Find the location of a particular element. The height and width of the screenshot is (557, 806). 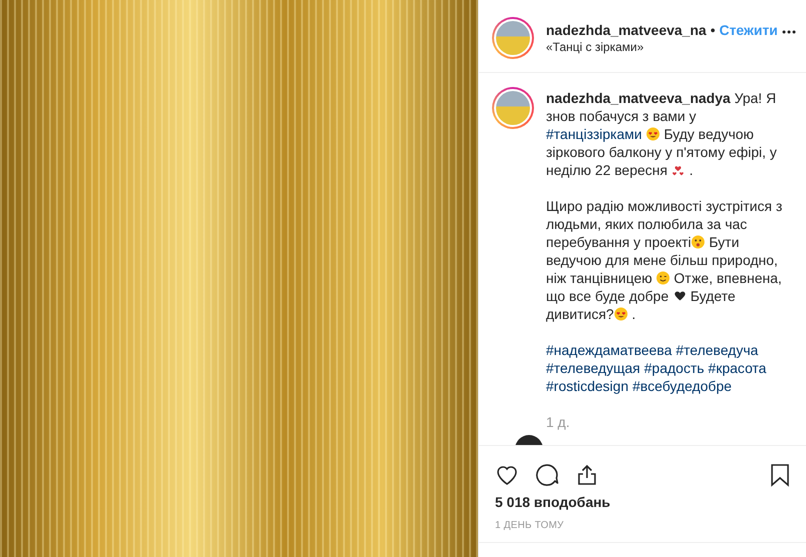

bookmark-icon is located at coordinates (780, 475).